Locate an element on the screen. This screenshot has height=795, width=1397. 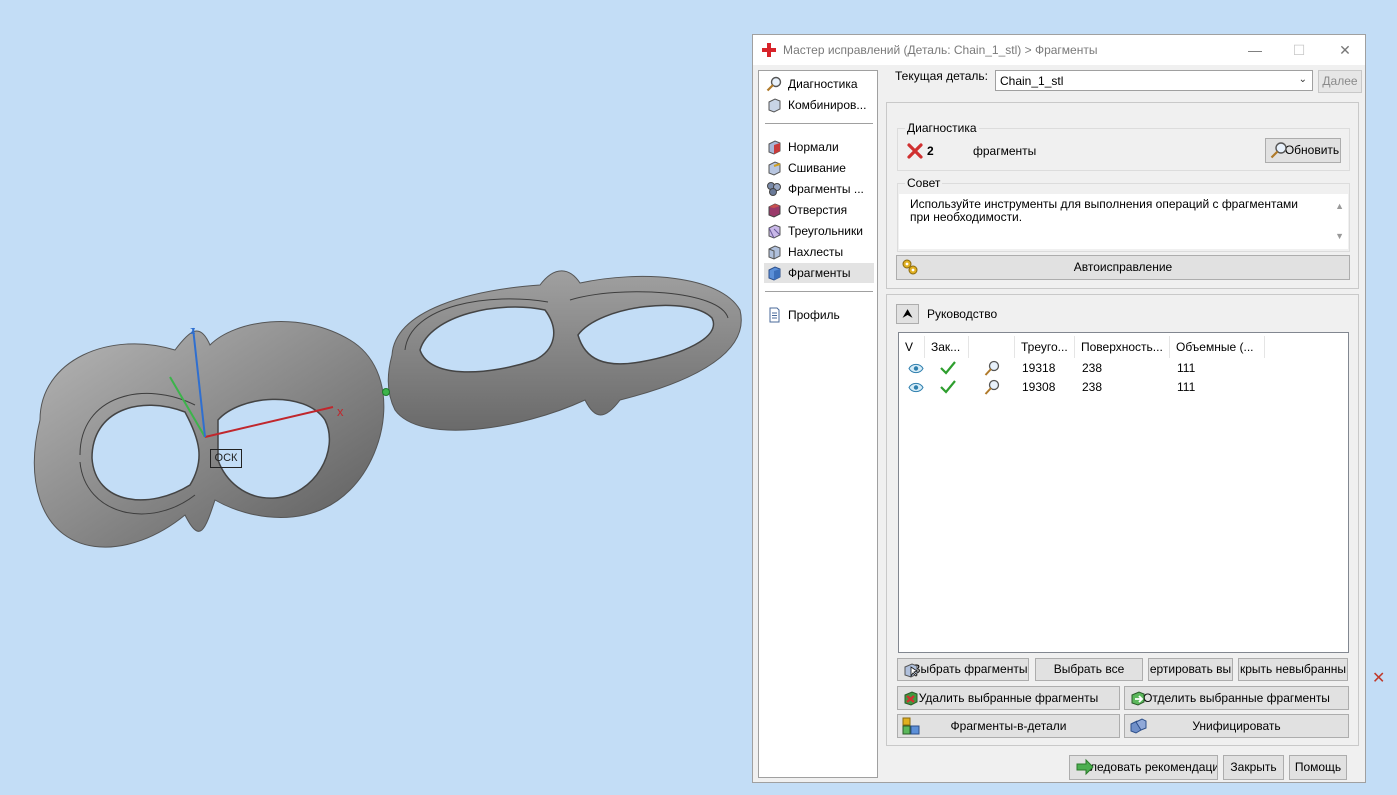
advice-title: Совет is located at coordinates (924, 183).